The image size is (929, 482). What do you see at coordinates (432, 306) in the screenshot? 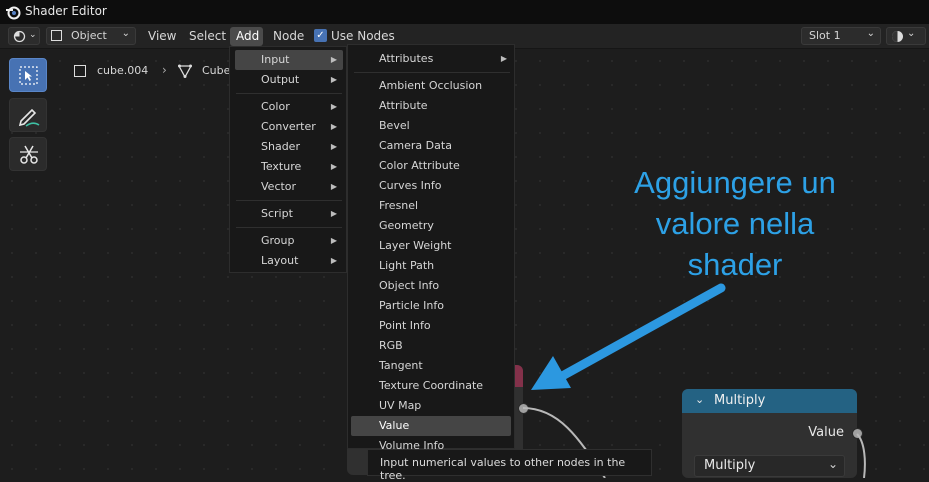
I see `input-item-particle-info: Particle Info` at bounding box center [432, 306].